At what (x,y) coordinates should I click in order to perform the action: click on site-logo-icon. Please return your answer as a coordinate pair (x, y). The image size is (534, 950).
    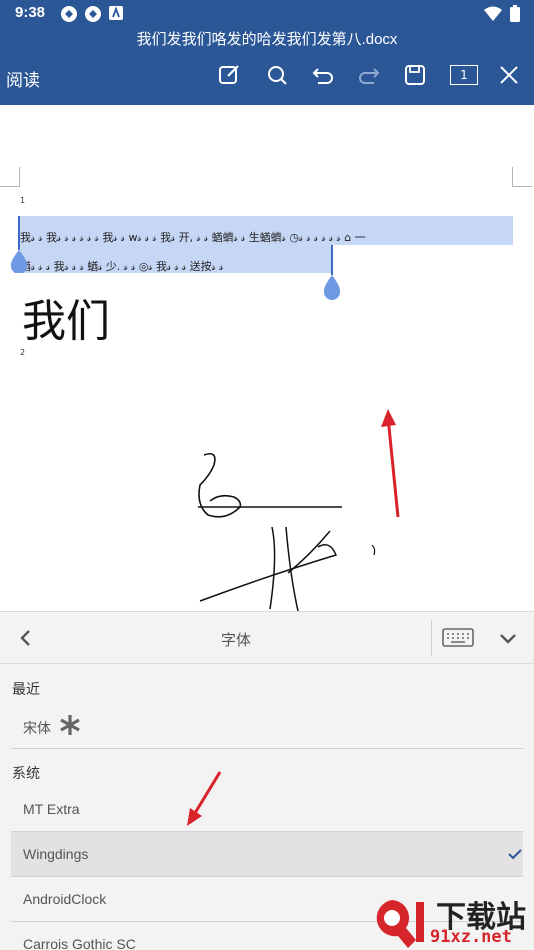
    Looking at the image, I should click on (400, 924).